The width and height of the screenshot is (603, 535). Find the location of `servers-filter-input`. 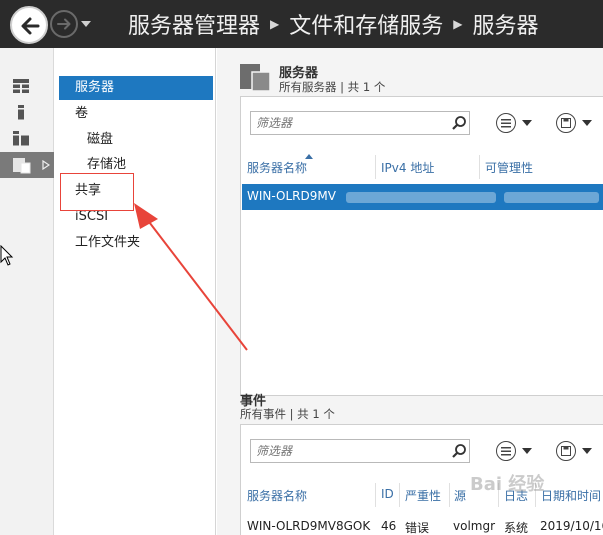

servers-filter-input is located at coordinates (360, 123).